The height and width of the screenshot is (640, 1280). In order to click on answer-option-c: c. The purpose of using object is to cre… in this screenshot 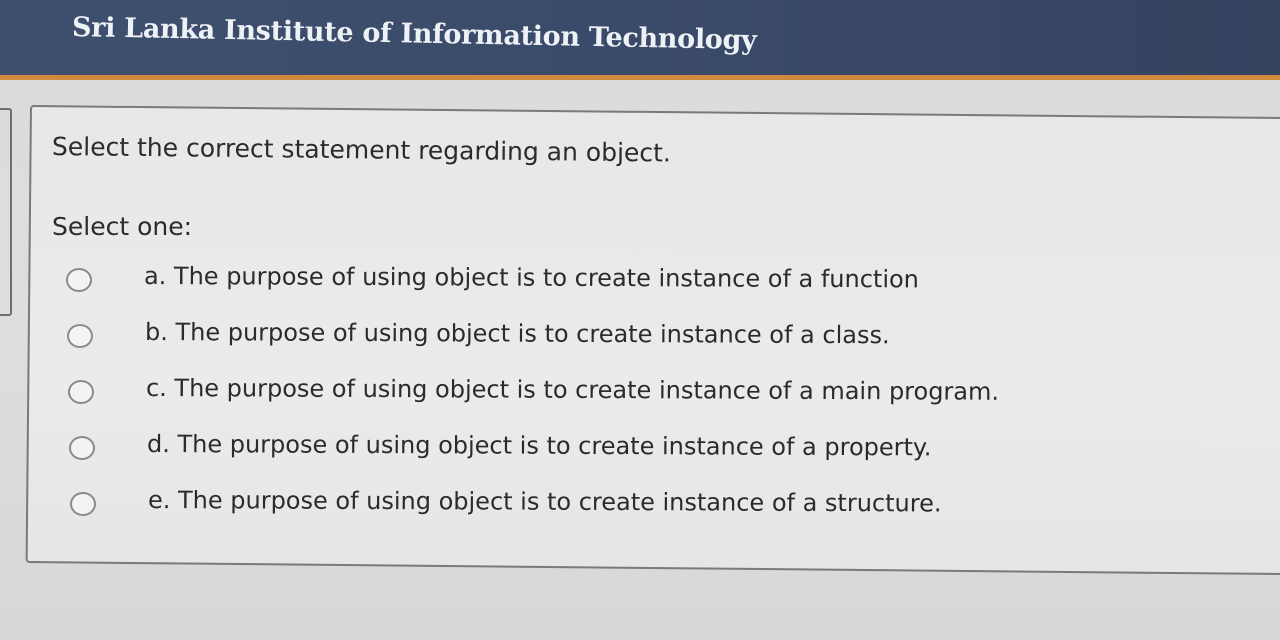, I will do `click(568, 394)`.